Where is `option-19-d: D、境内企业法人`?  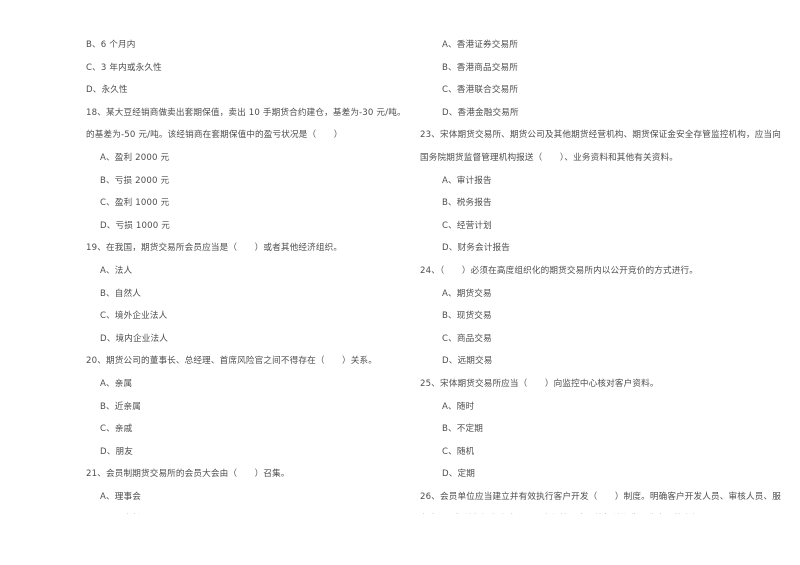 option-19-d: D、境内企业法人 is located at coordinates (134, 338).